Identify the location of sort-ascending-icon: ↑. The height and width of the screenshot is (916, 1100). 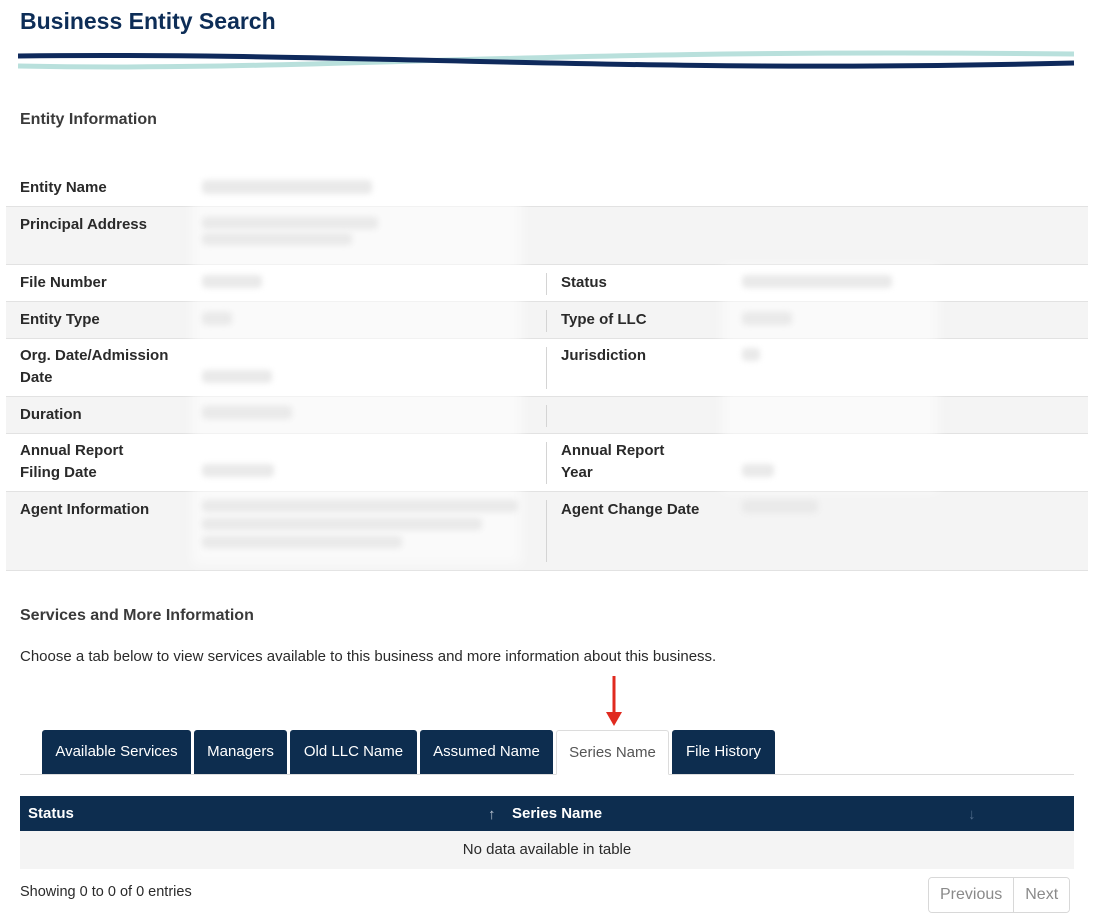
(492, 814).